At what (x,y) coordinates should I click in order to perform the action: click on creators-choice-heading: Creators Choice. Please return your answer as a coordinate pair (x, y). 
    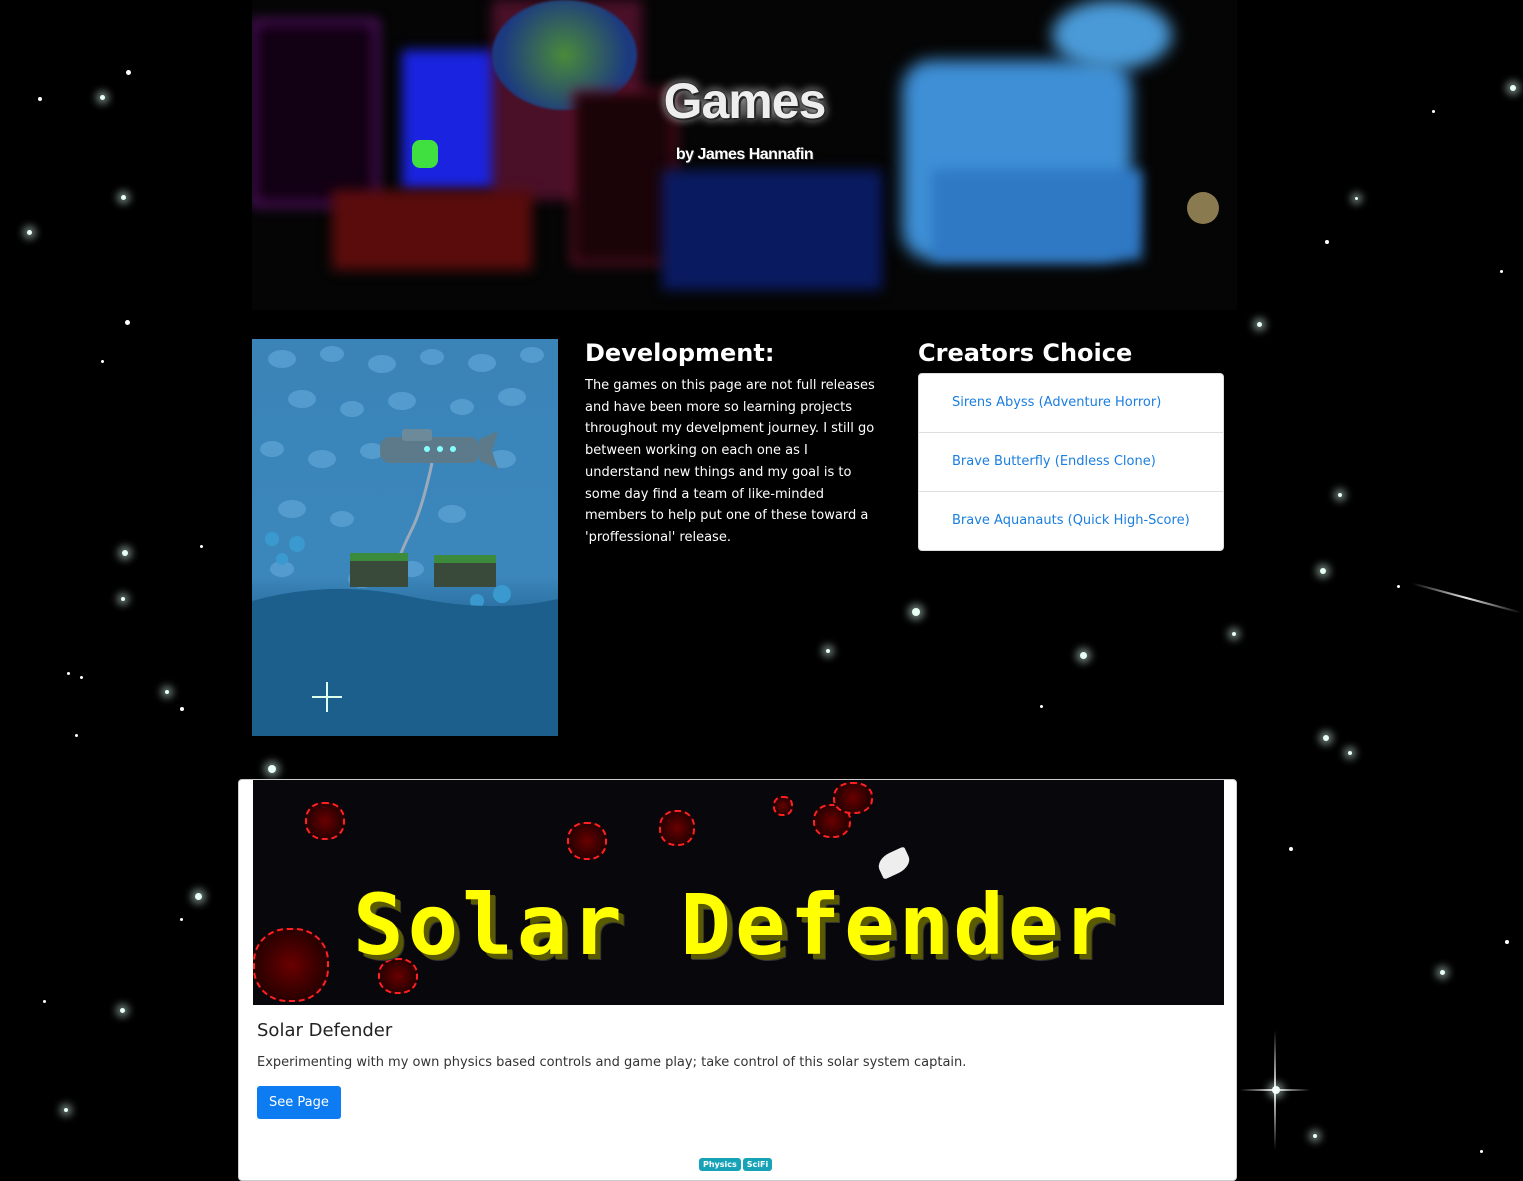
    Looking at the image, I should click on (1025, 353).